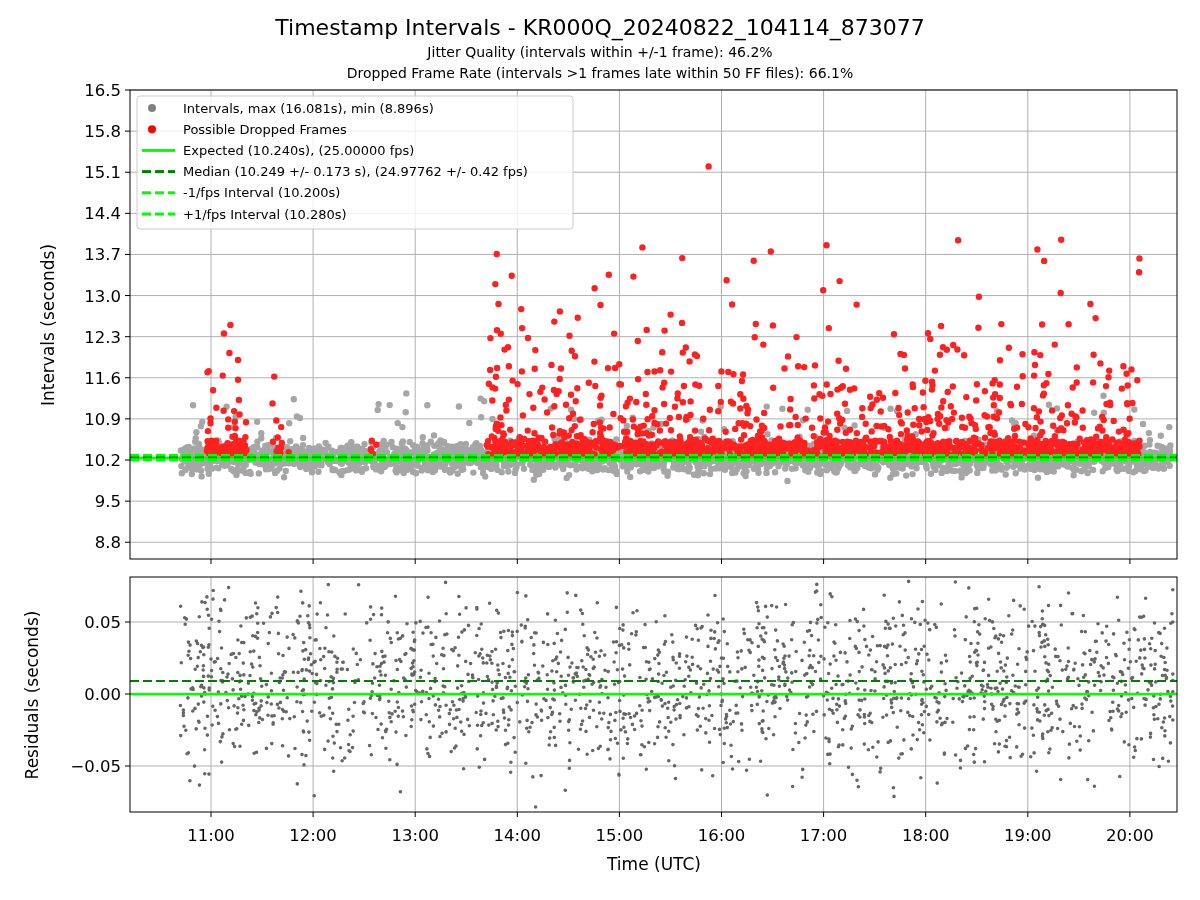 This screenshot has height=900, width=1200. What do you see at coordinates (102, 378) in the screenshot?
I see `y-tick-label: 11.6` at bounding box center [102, 378].